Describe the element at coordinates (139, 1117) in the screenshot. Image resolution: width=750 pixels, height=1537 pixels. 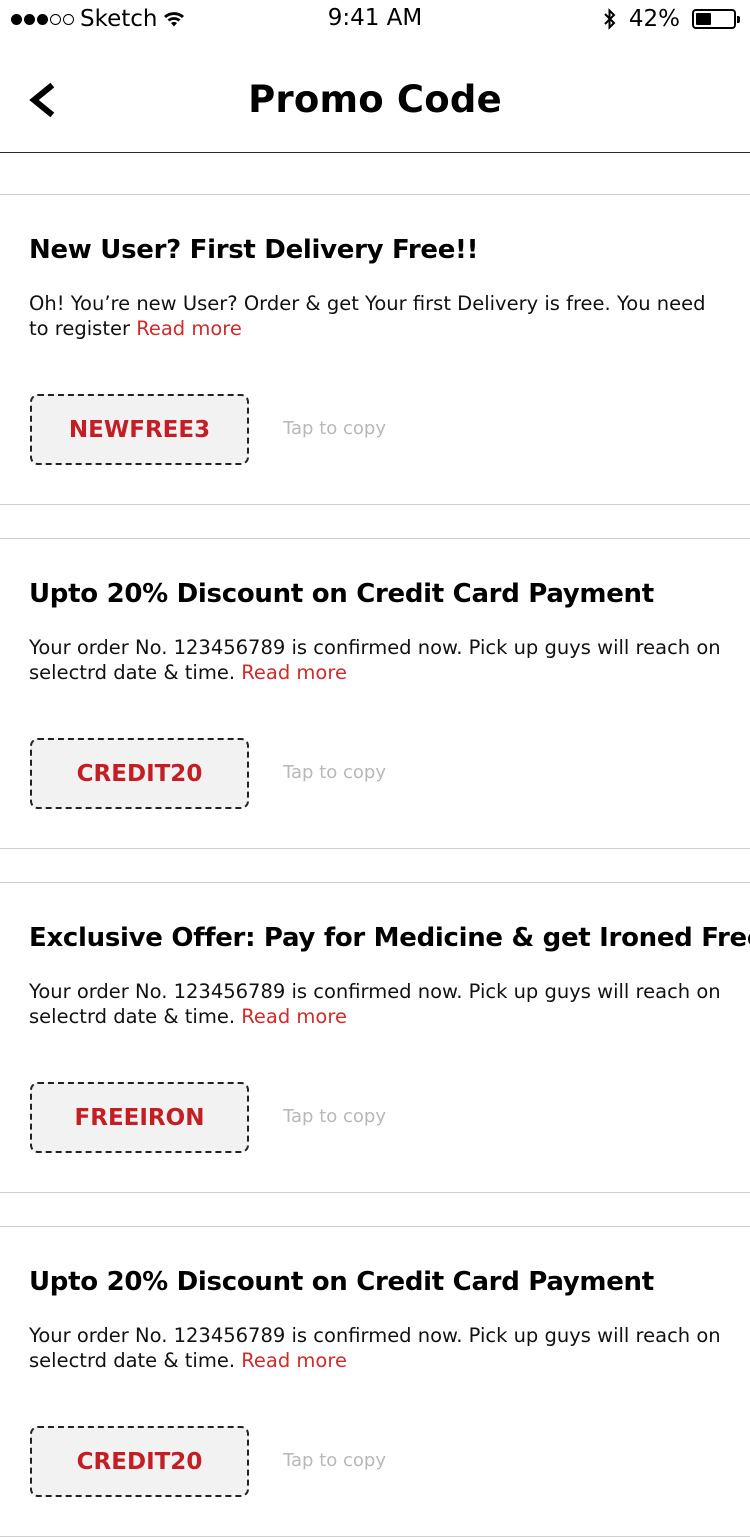
I see `promo-code-box: FREEIRON` at that location.